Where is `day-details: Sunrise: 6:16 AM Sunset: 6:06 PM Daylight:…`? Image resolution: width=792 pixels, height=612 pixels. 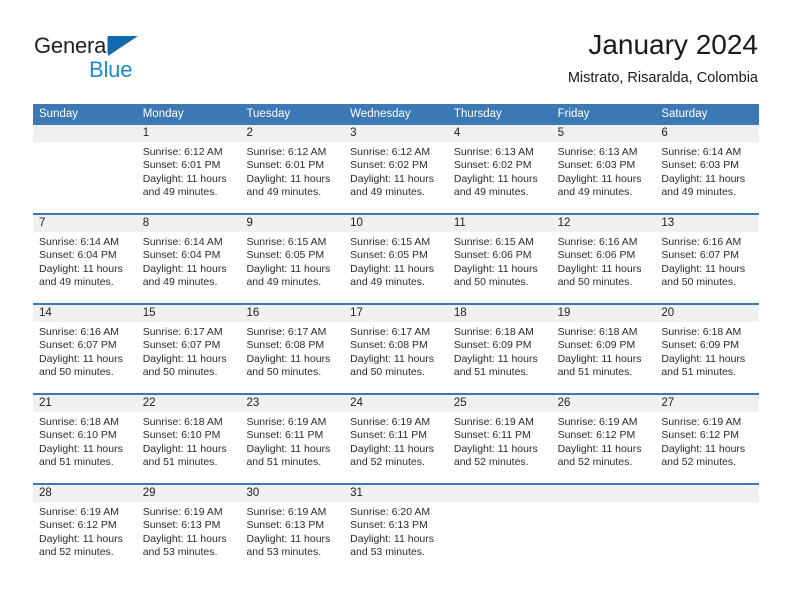
day-details: Sunrise: 6:16 AM Sunset: 6:06 PM Daylight:… is located at coordinates (604, 261).